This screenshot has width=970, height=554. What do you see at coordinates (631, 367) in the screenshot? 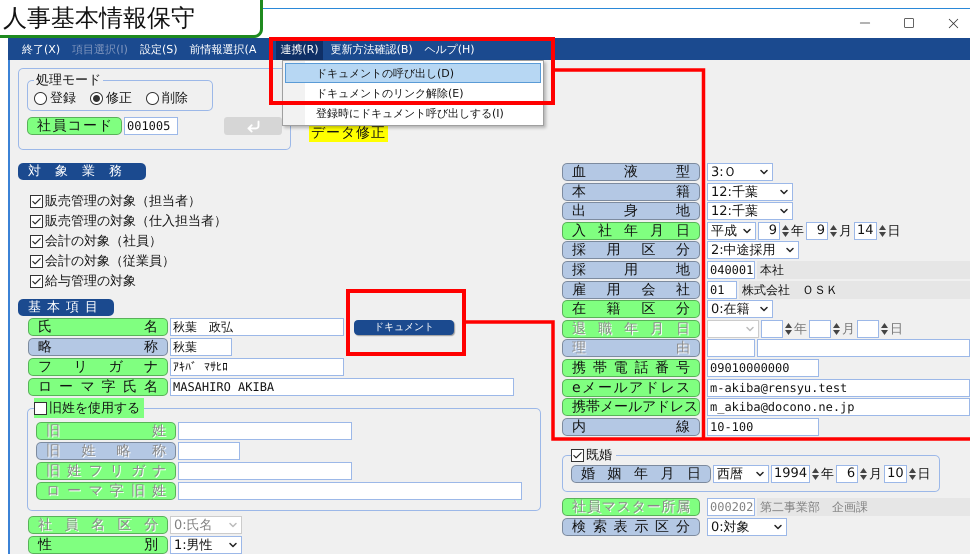
I see `field-label: 携帯電話番号` at bounding box center [631, 367].